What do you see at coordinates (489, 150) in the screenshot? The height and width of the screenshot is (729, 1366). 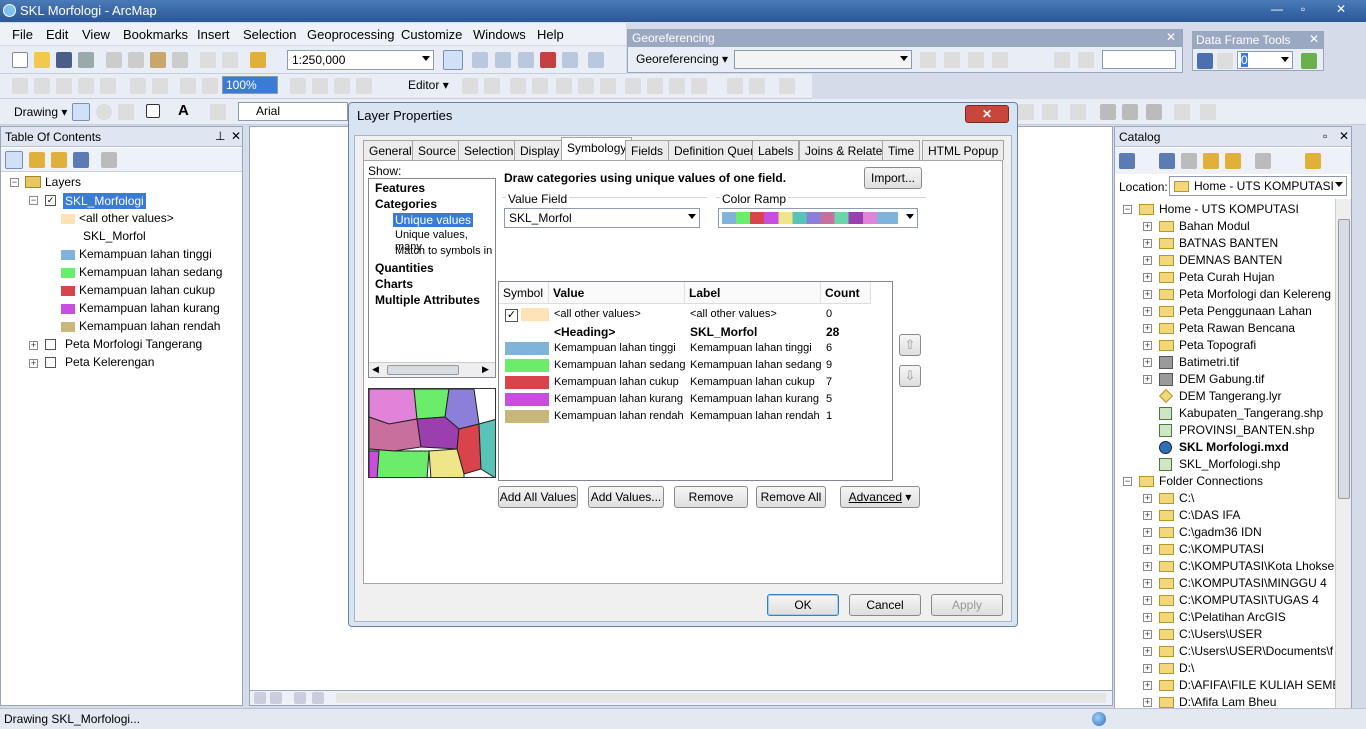 I see `tab-selection: Selection` at bounding box center [489, 150].